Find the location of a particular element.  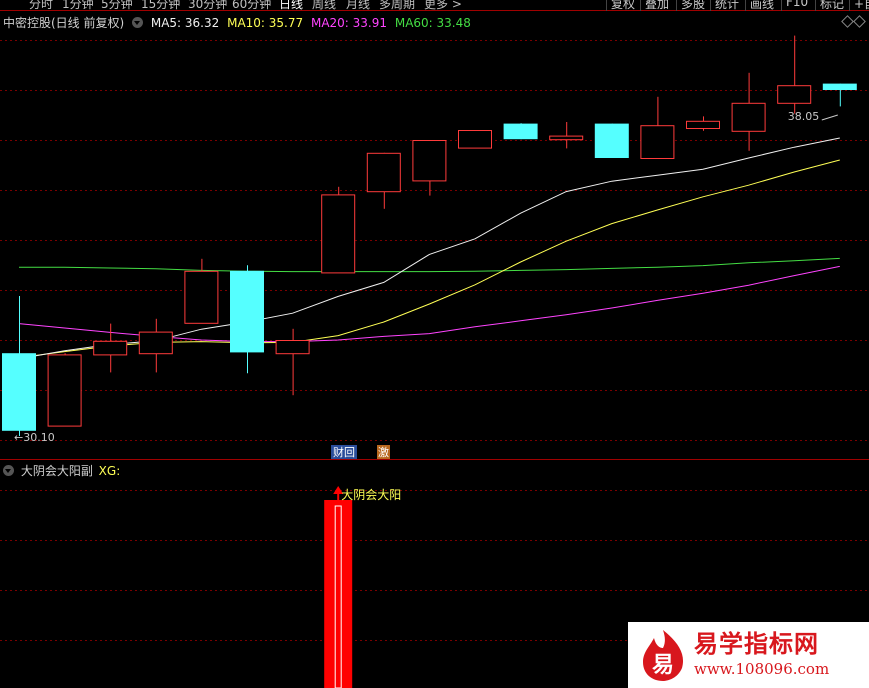

signal-bar is located at coordinates (338, 594).